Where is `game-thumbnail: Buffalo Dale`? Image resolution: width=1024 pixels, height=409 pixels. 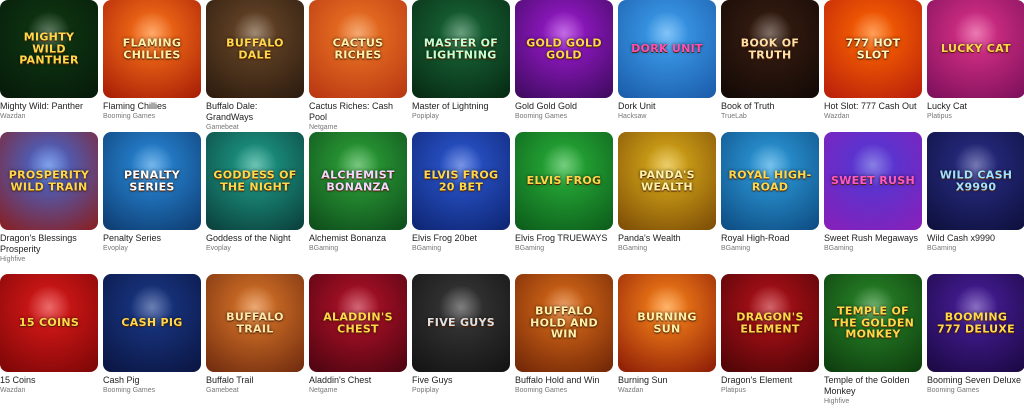
game-thumbnail: Buffalo Dale is located at coordinates (255, 49).